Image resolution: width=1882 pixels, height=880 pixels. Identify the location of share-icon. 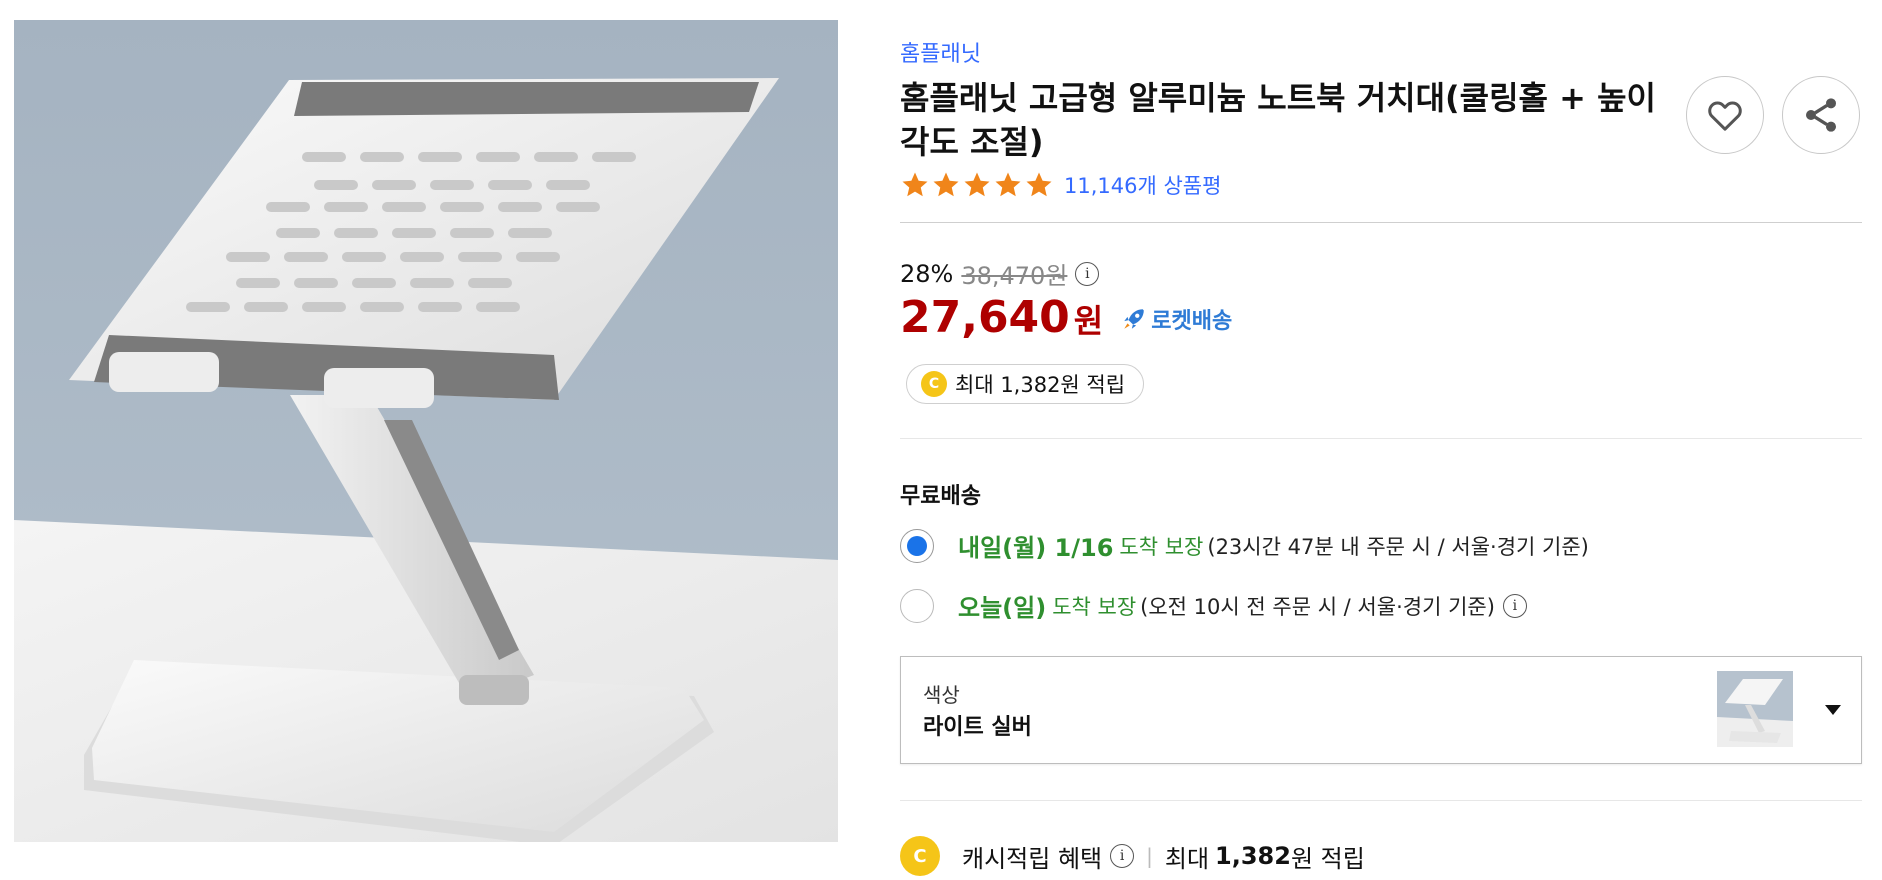
(1821, 115).